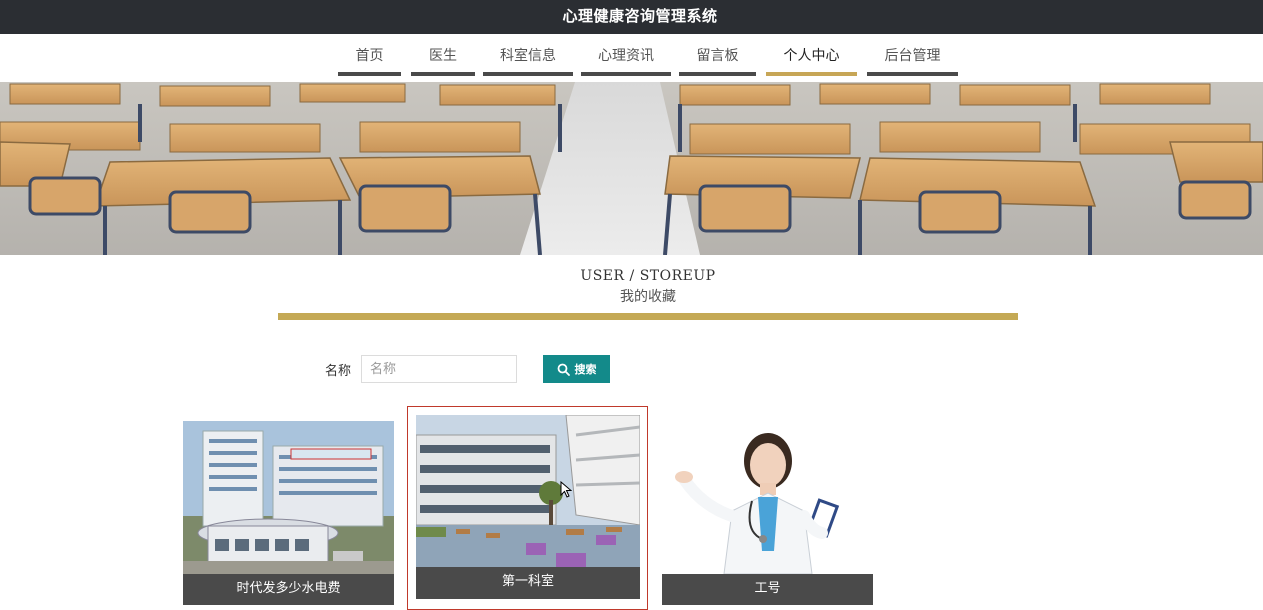 This screenshot has height=610, width=1263. What do you see at coordinates (648, 276) in the screenshot?
I see `section-title-en: USER / STOREUP` at bounding box center [648, 276].